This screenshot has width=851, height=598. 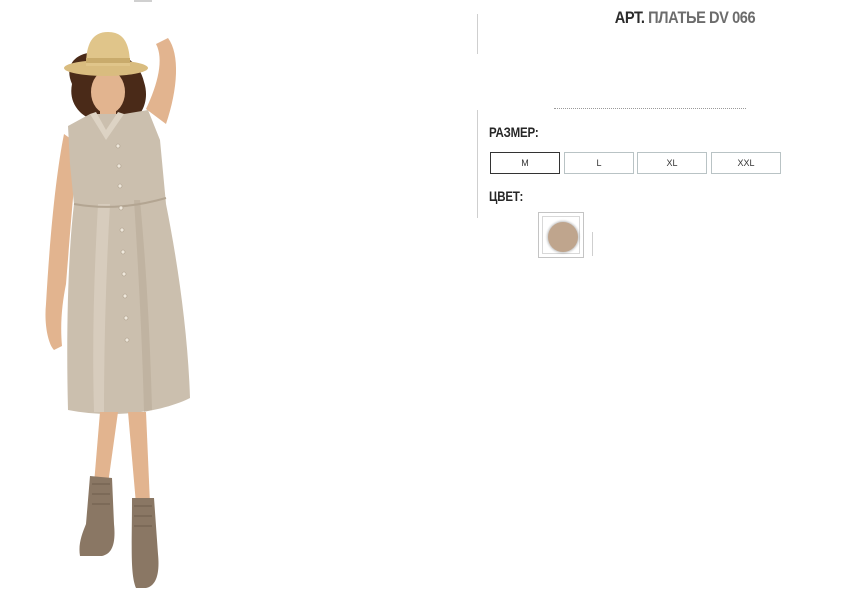 I want to click on color-swatch, so click(x=561, y=235).